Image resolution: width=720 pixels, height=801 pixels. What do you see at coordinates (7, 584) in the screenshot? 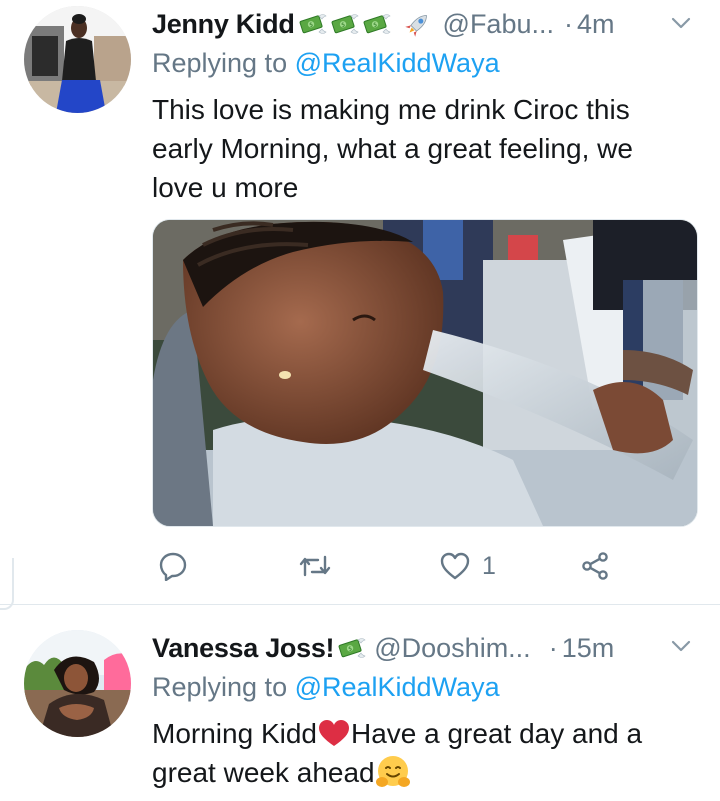
I see `thread-connector` at bounding box center [7, 584].